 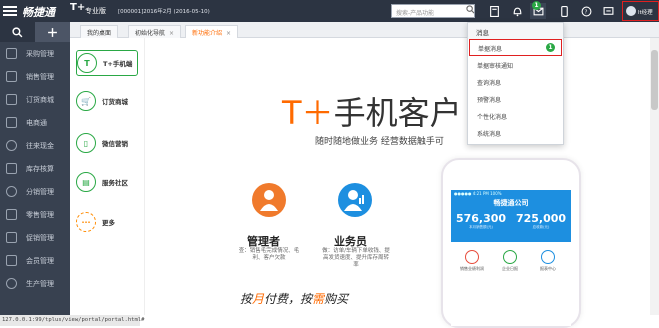 I want to click on stat-value: 725,000, so click(x=541, y=218).